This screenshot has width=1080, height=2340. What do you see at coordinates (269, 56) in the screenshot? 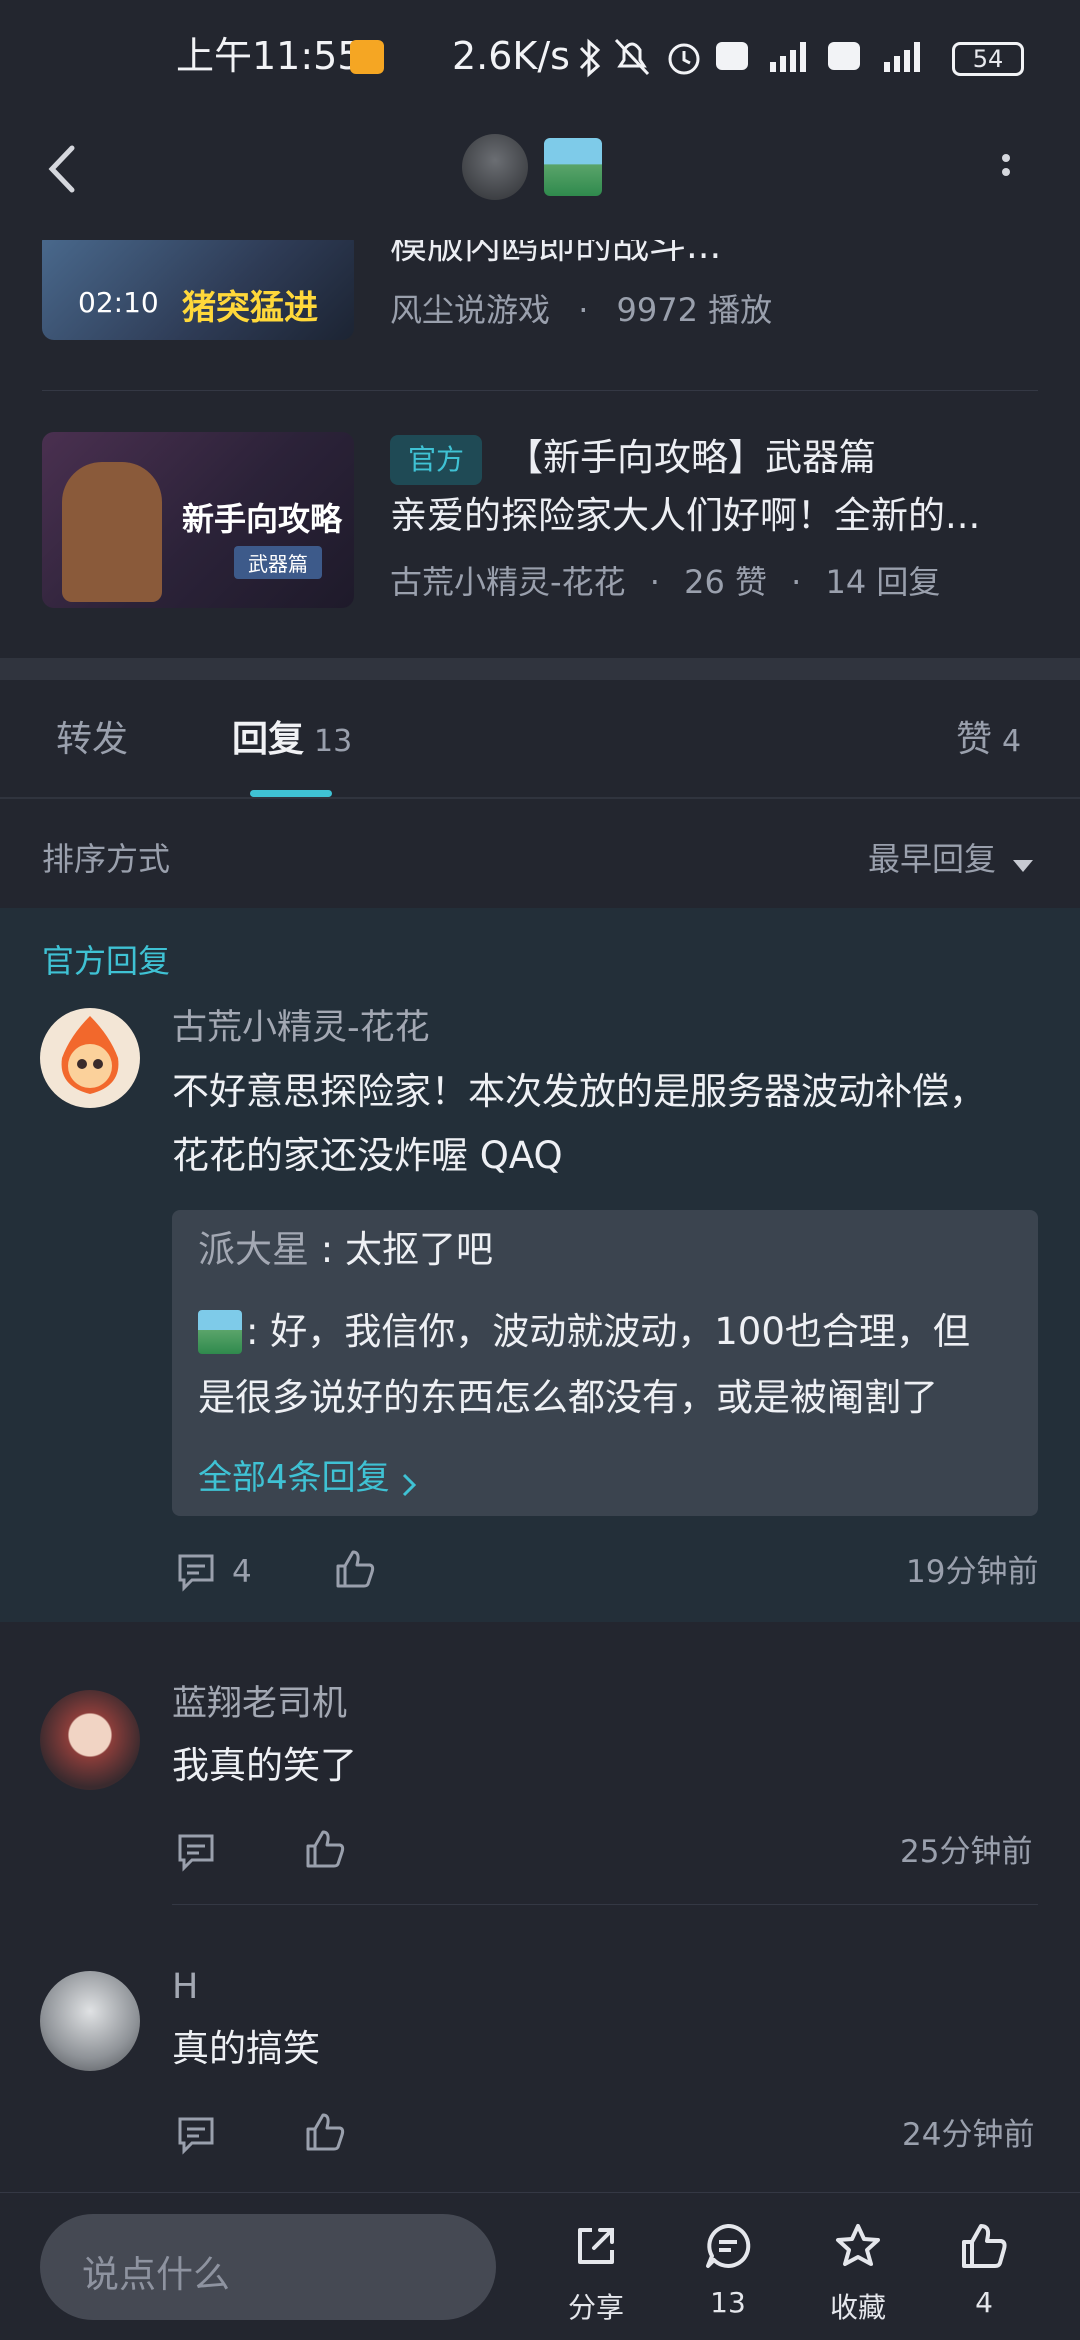
I see `status-time: 上午11:55` at bounding box center [269, 56].